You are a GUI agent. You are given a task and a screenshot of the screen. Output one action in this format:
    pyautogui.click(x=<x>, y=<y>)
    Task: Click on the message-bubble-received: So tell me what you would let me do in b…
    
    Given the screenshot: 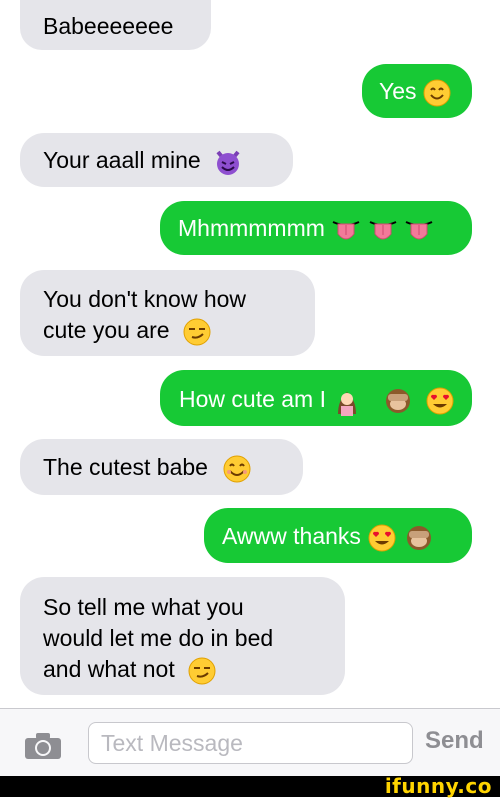 What is the action you would take?
    pyautogui.click(x=182, y=636)
    